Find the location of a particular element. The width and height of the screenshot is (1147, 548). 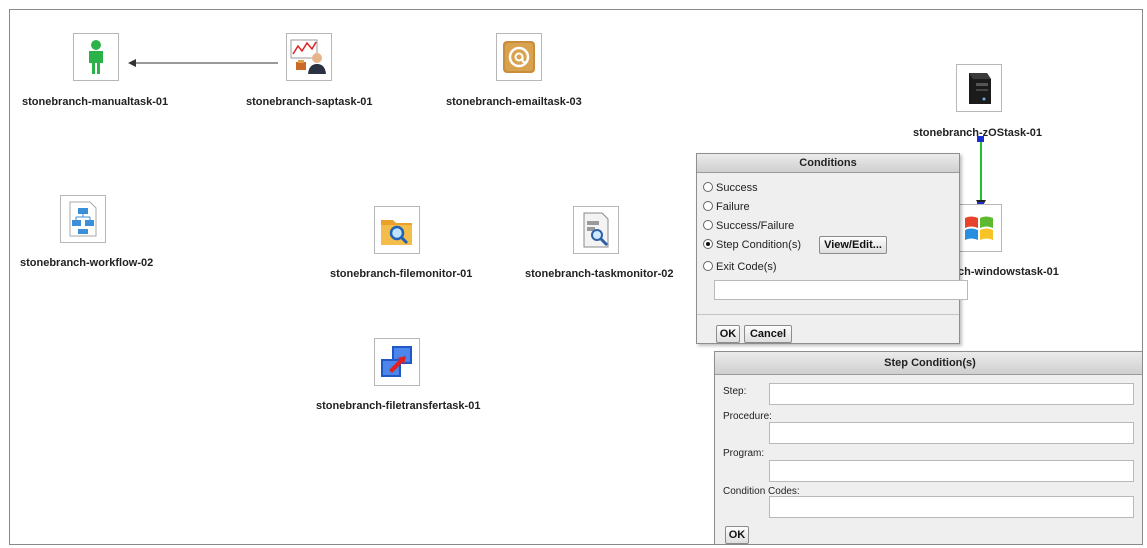

filetransfer-tile is located at coordinates (397, 362).